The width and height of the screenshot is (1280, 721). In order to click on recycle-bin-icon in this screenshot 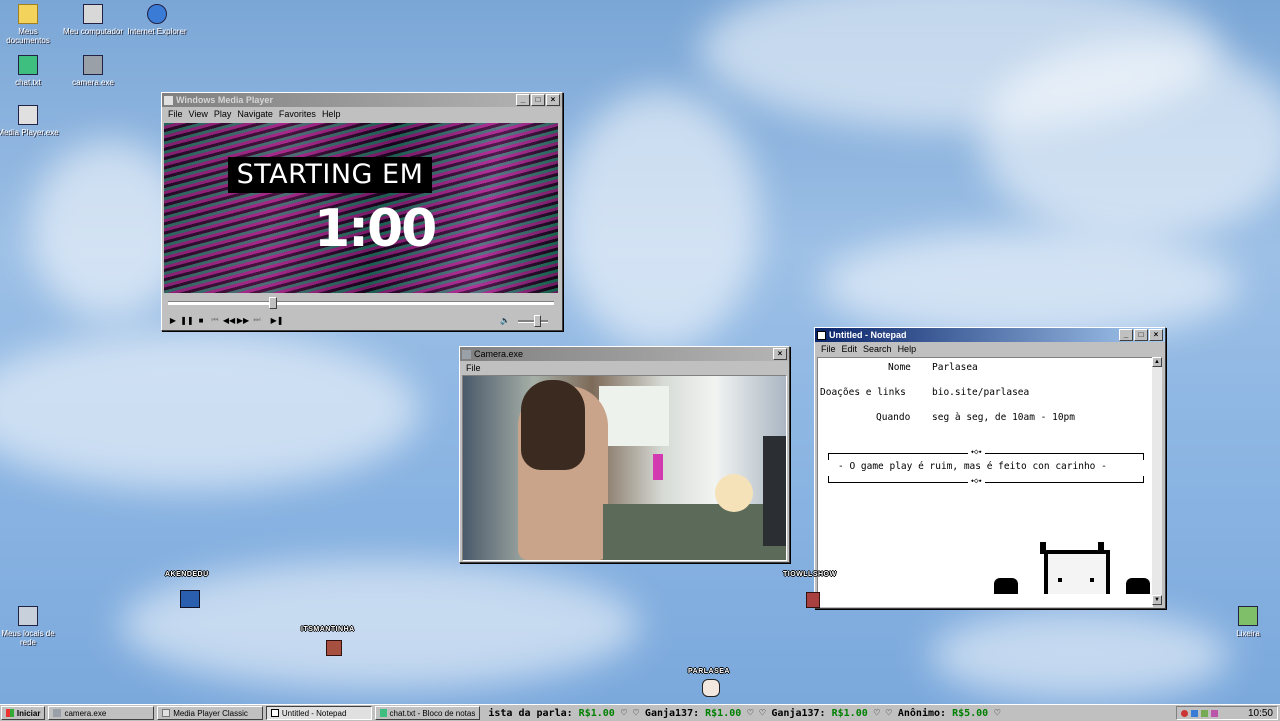, I will do `click(1248, 616)`.